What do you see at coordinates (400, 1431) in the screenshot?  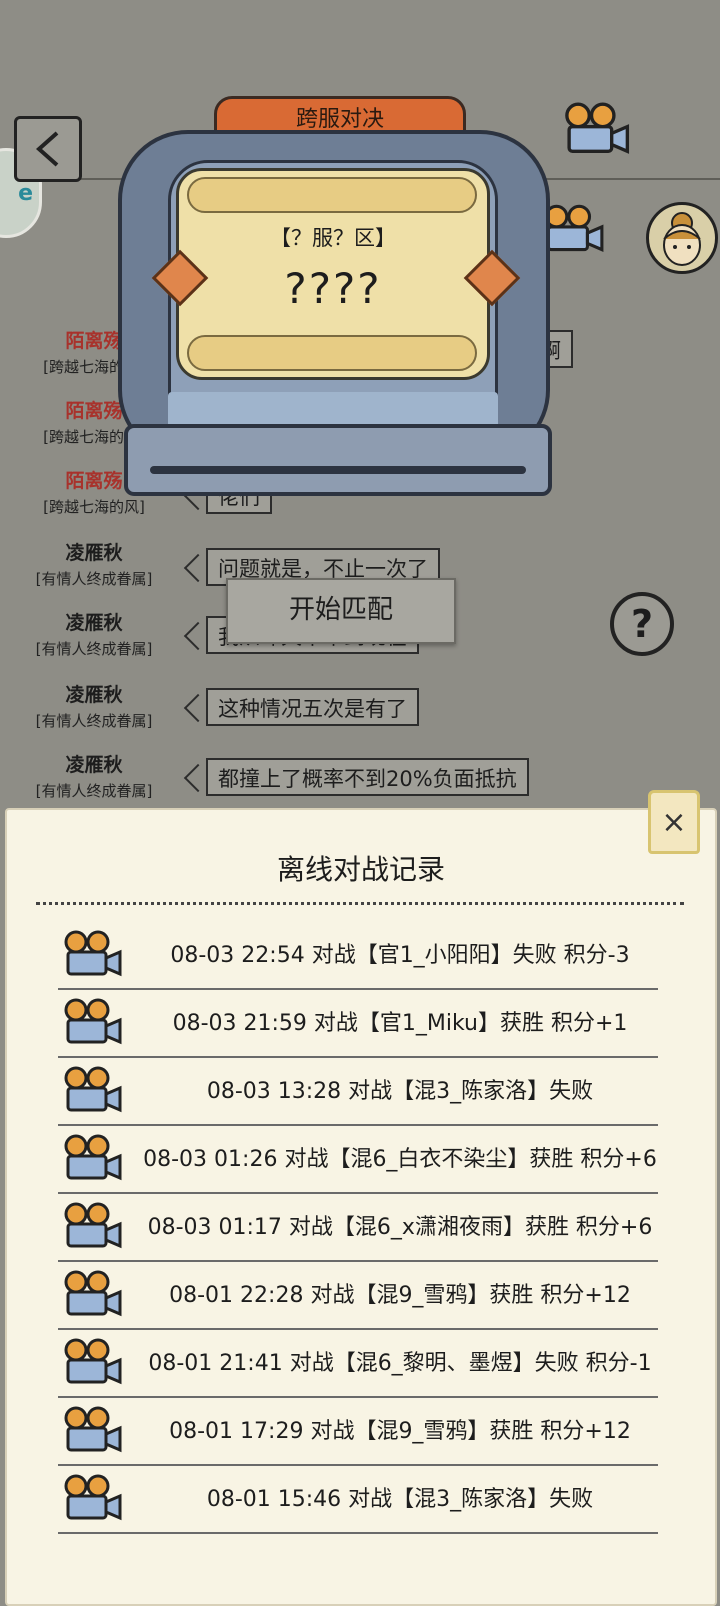 I see `battle-record-text: 08-01 17:29 对战【混9_雪鸦】获胜 积分+12` at bounding box center [400, 1431].